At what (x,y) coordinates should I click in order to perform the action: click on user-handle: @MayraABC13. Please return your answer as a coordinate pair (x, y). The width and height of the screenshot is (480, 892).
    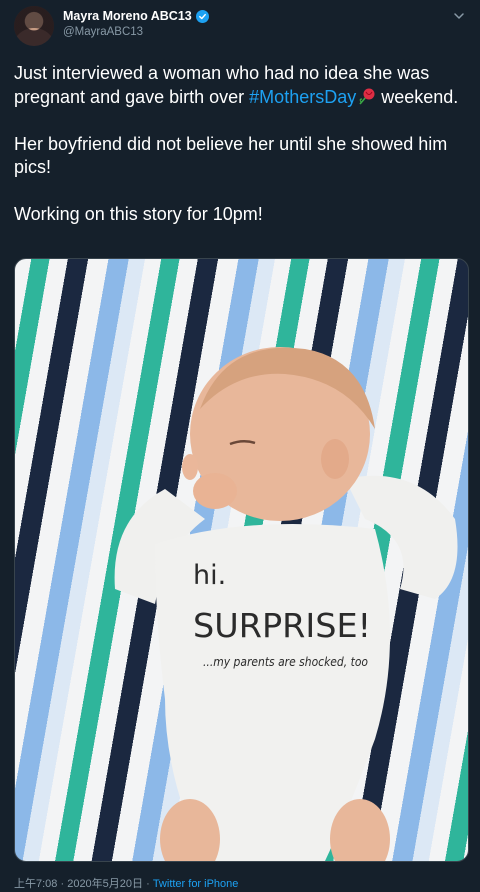
    Looking at the image, I should click on (103, 32).